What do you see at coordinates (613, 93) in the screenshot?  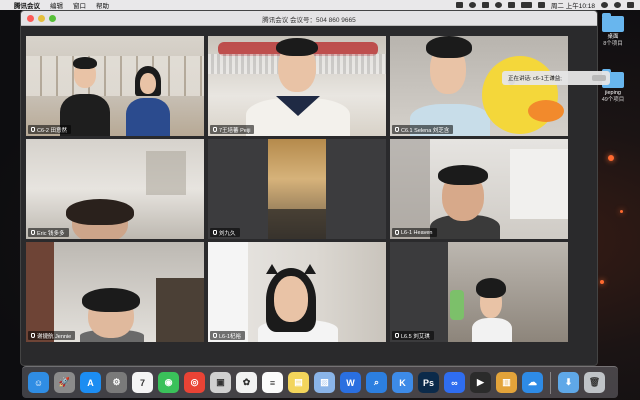 I see `desktop-folder-label: jieping` at bounding box center [613, 93].